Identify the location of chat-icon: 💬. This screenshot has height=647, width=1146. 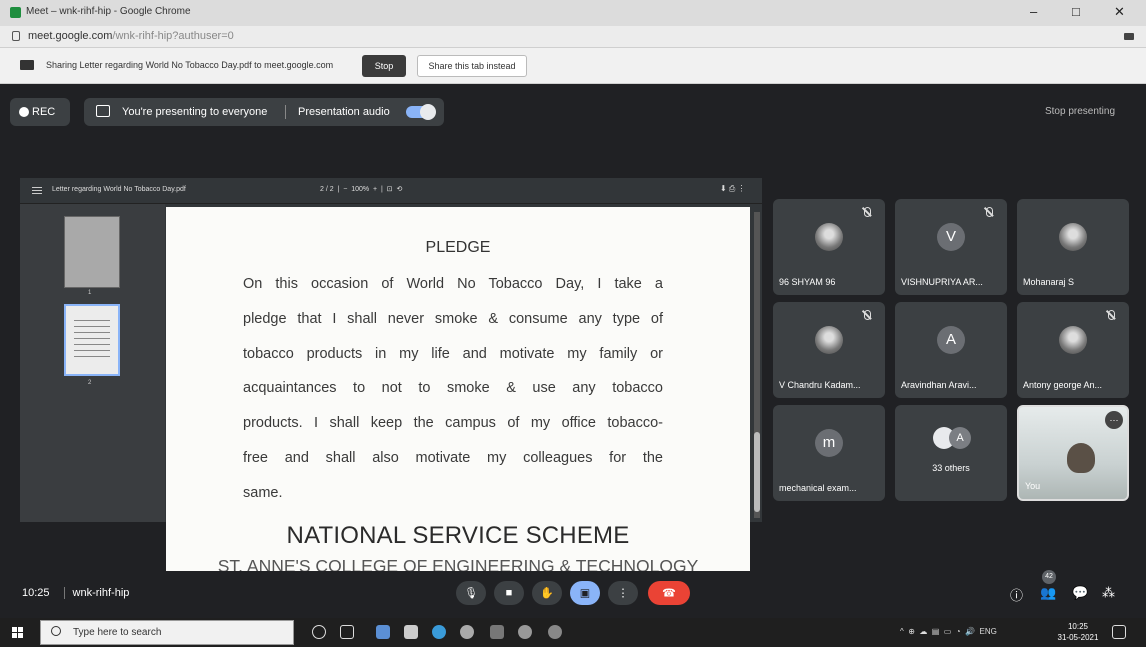
(1080, 593).